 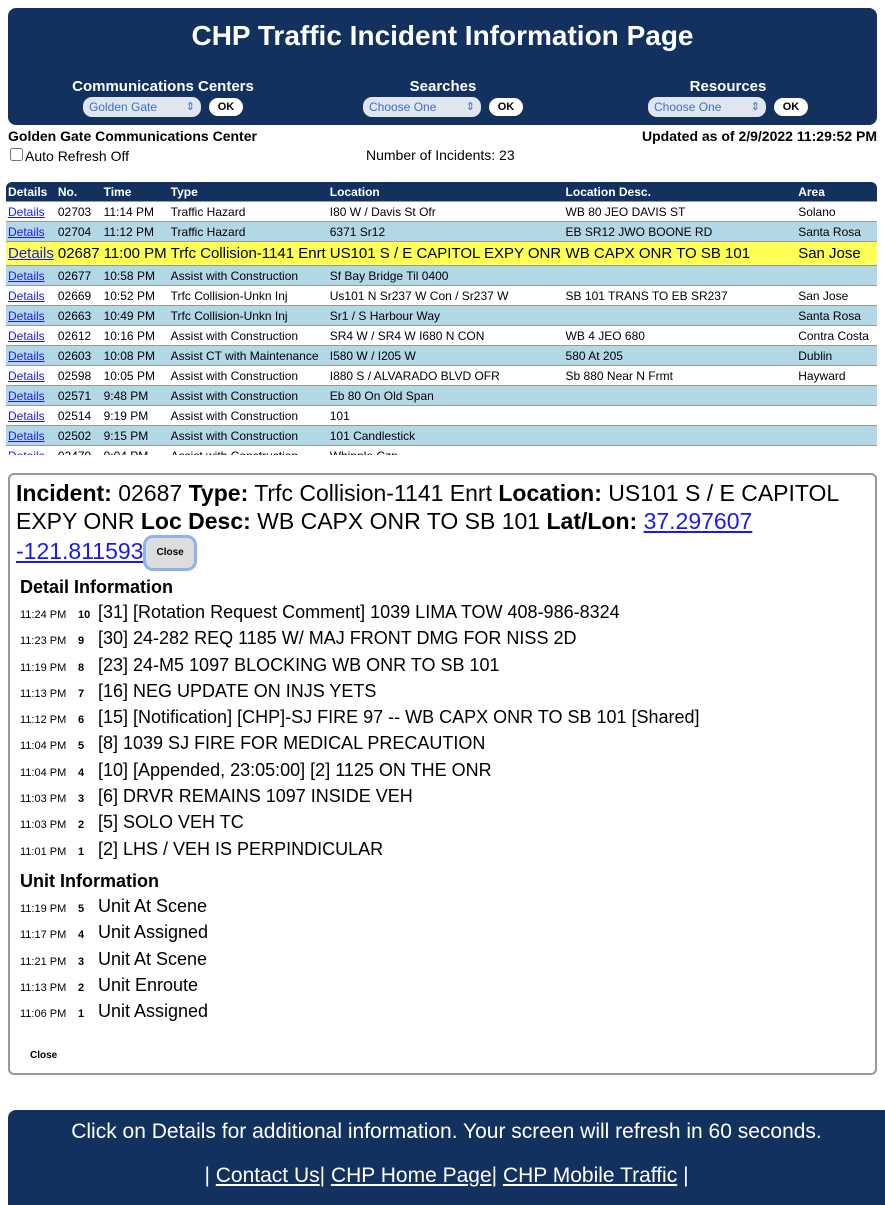 I want to click on cell-time: 9:15 PM, so click(x=135, y=435).